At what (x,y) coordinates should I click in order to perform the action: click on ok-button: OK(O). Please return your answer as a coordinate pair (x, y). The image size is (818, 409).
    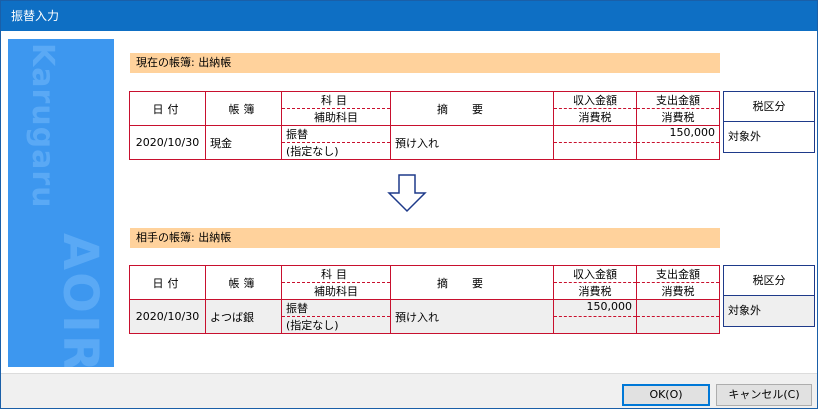
    Looking at the image, I should click on (666, 395).